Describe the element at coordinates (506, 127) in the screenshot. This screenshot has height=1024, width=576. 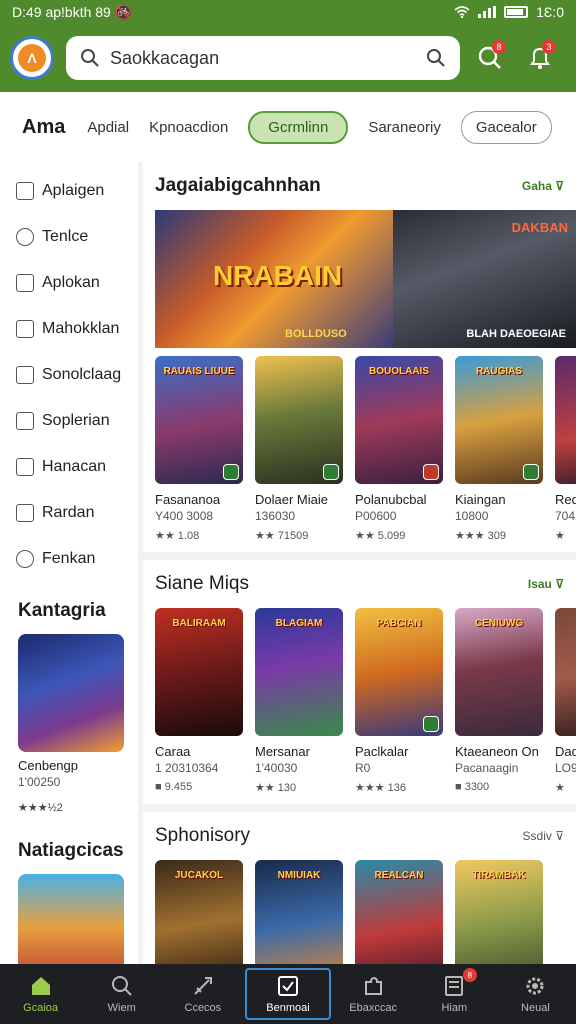
I see `filter-chip: Gacealor` at that location.